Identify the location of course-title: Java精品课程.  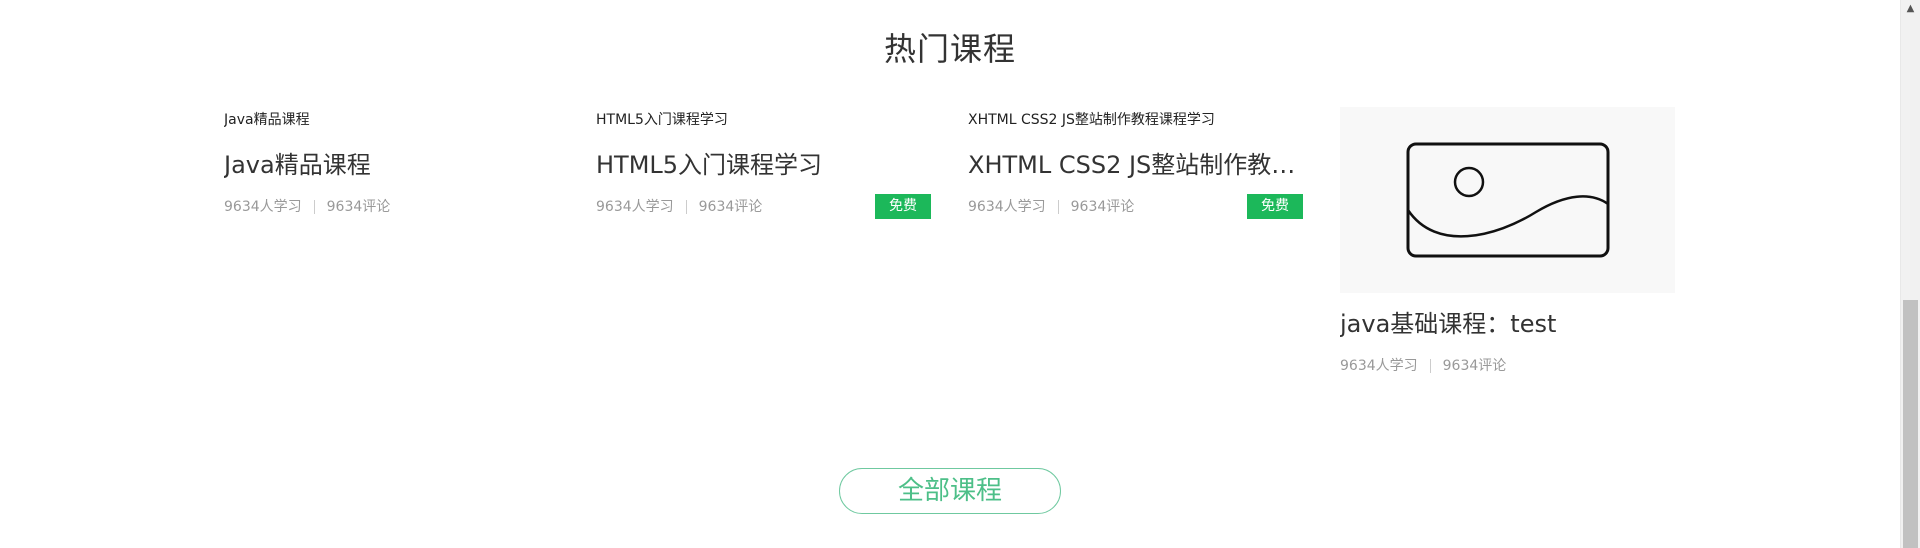
(391, 165).